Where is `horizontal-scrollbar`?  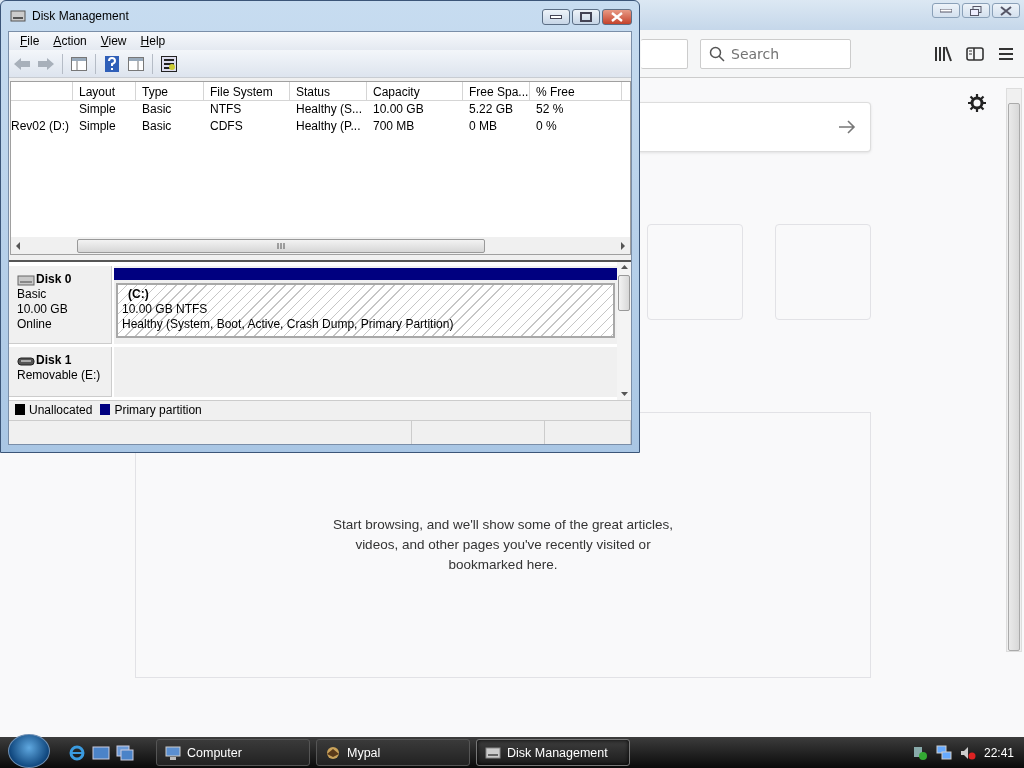
horizontal-scrollbar is located at coordinates (320, 245).